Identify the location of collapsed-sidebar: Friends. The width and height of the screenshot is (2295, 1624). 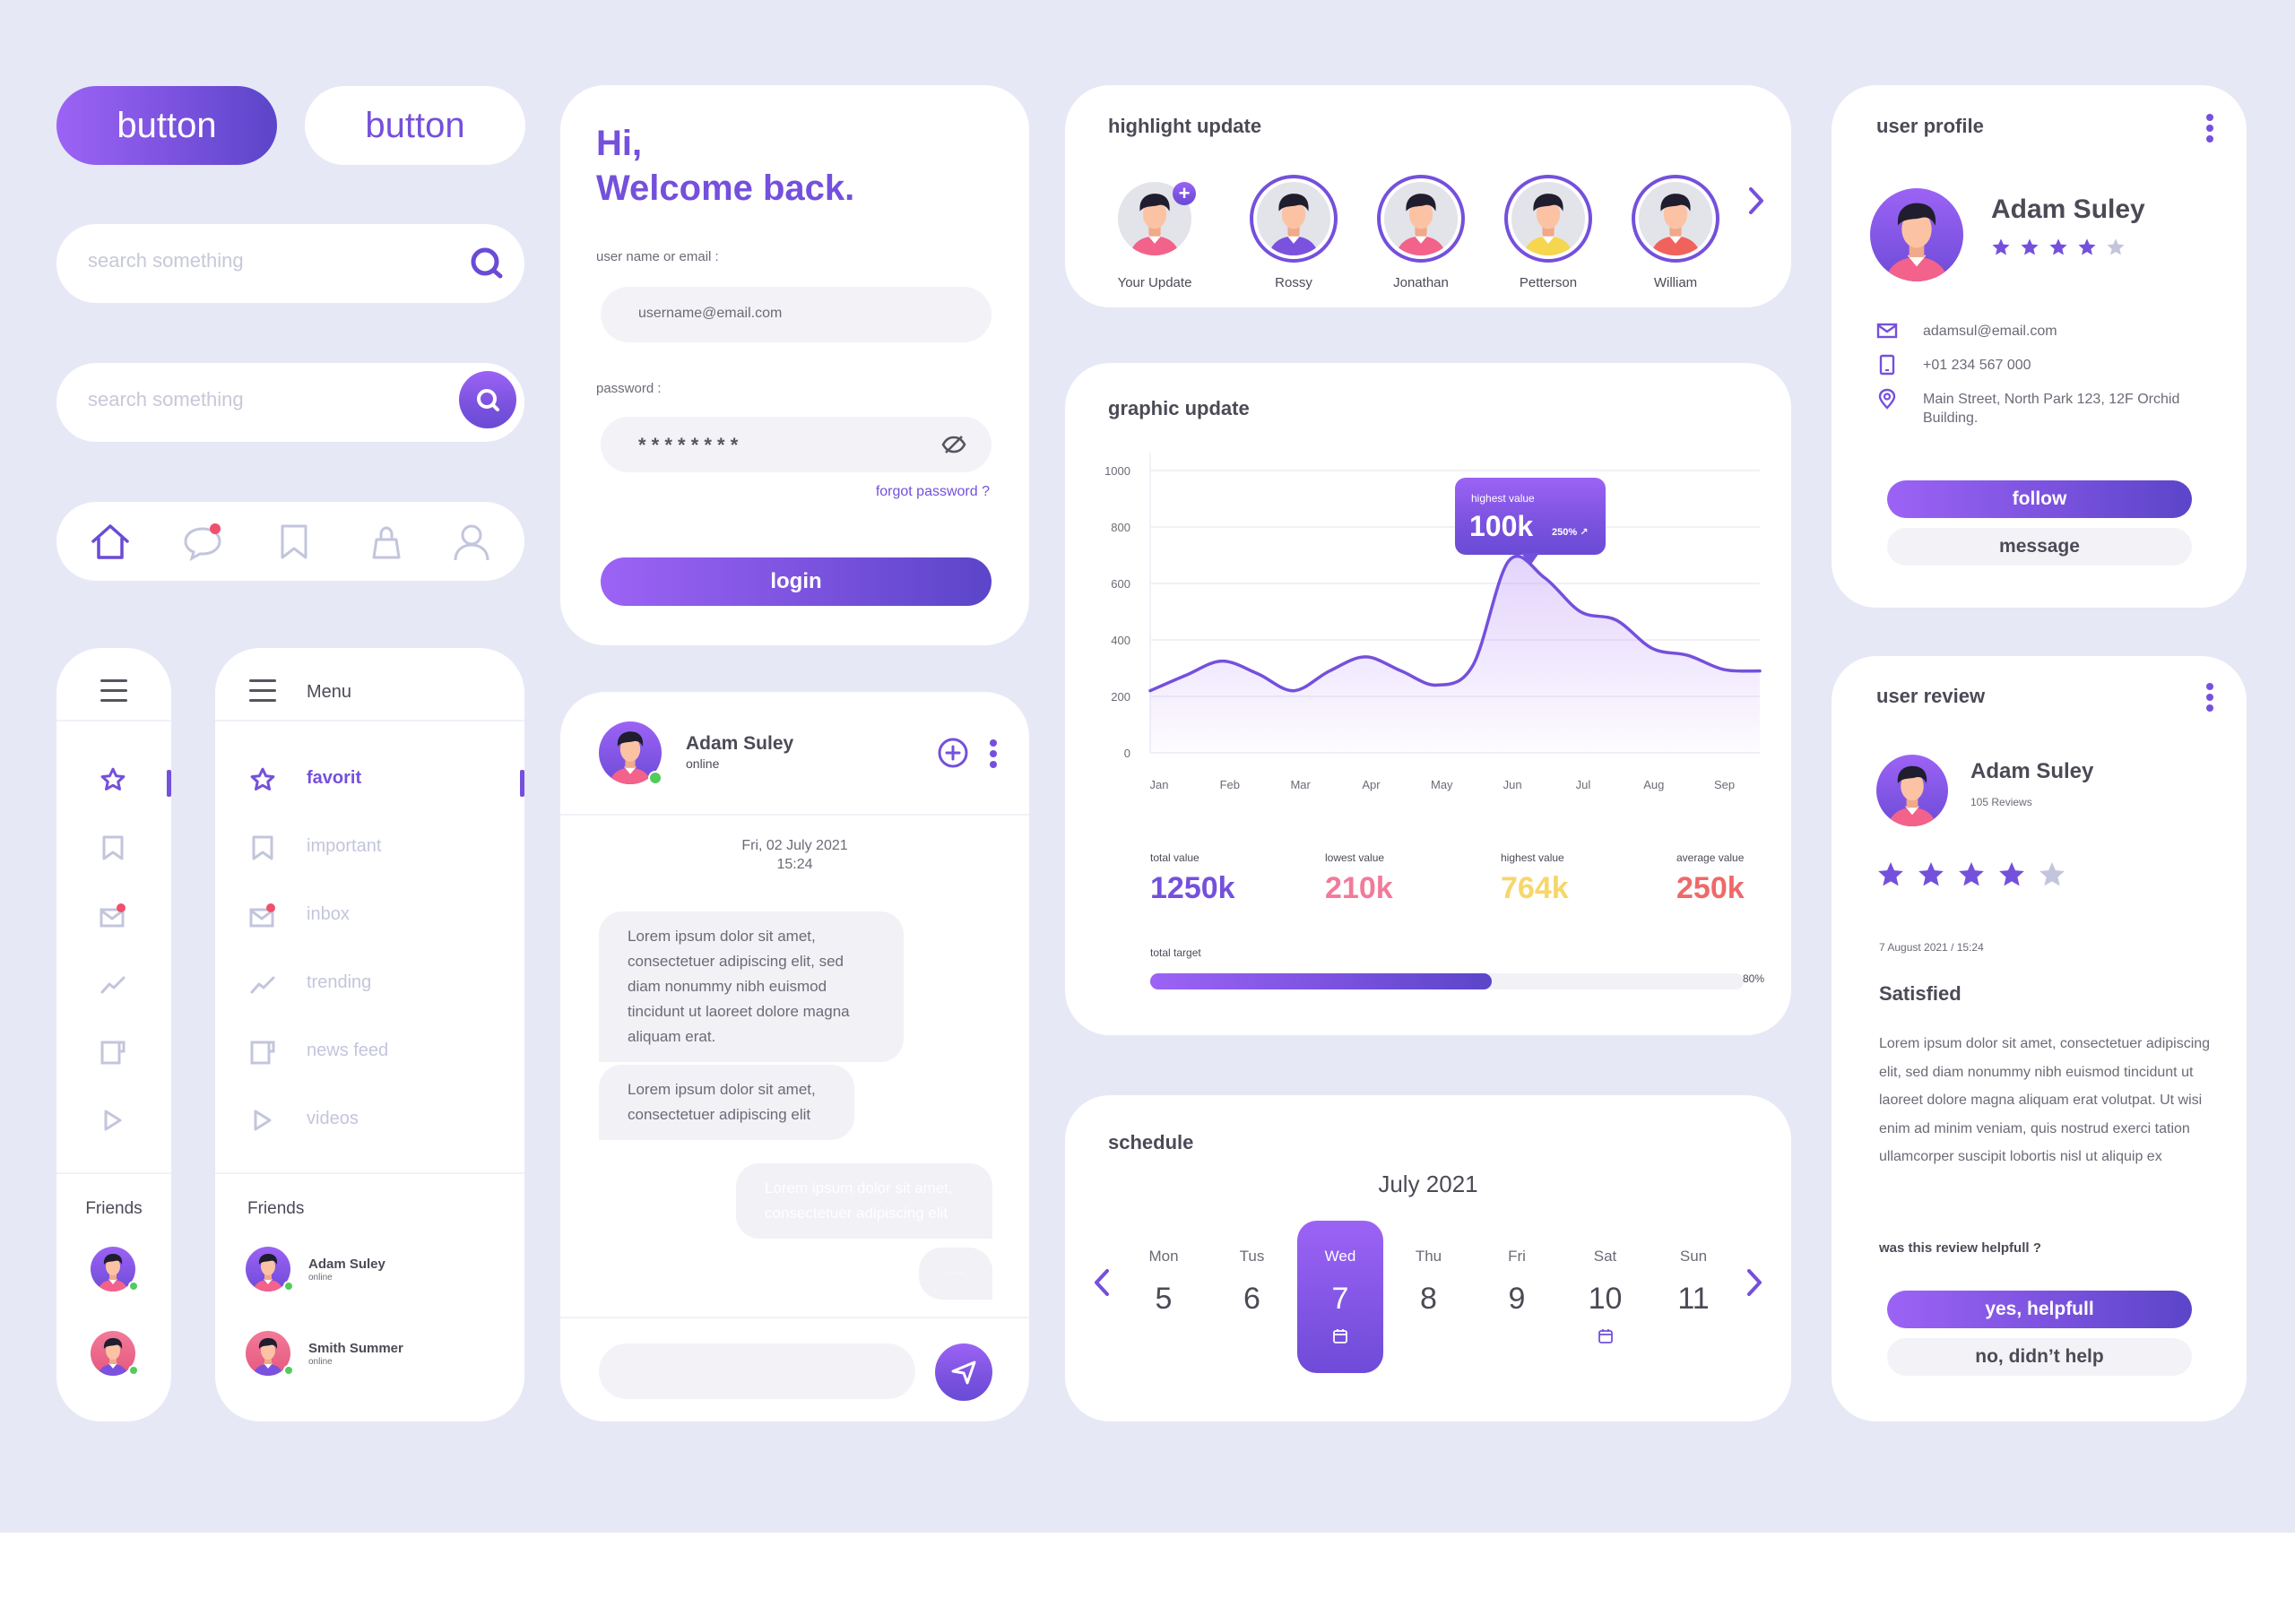
(114, 1034).